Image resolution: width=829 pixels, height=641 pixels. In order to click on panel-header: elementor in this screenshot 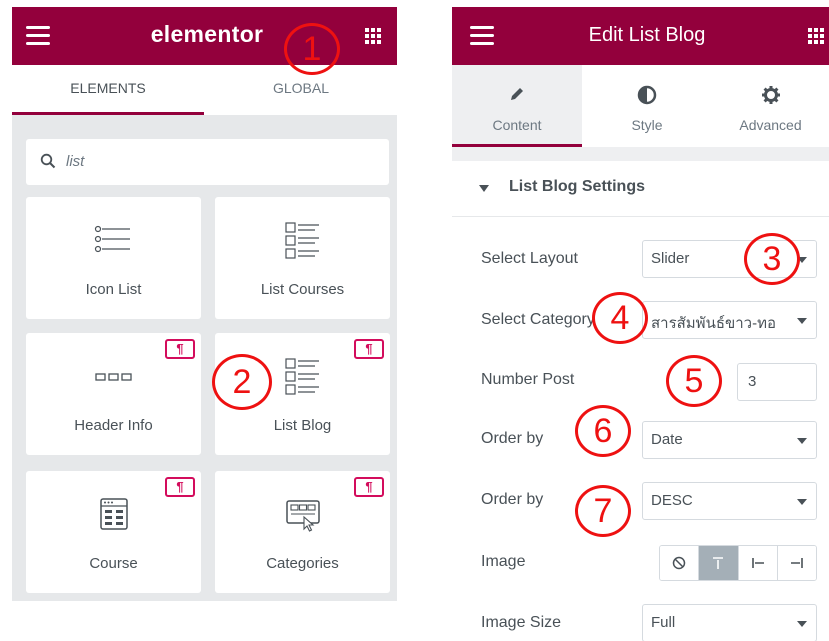, I will do `click(204, 36)`.